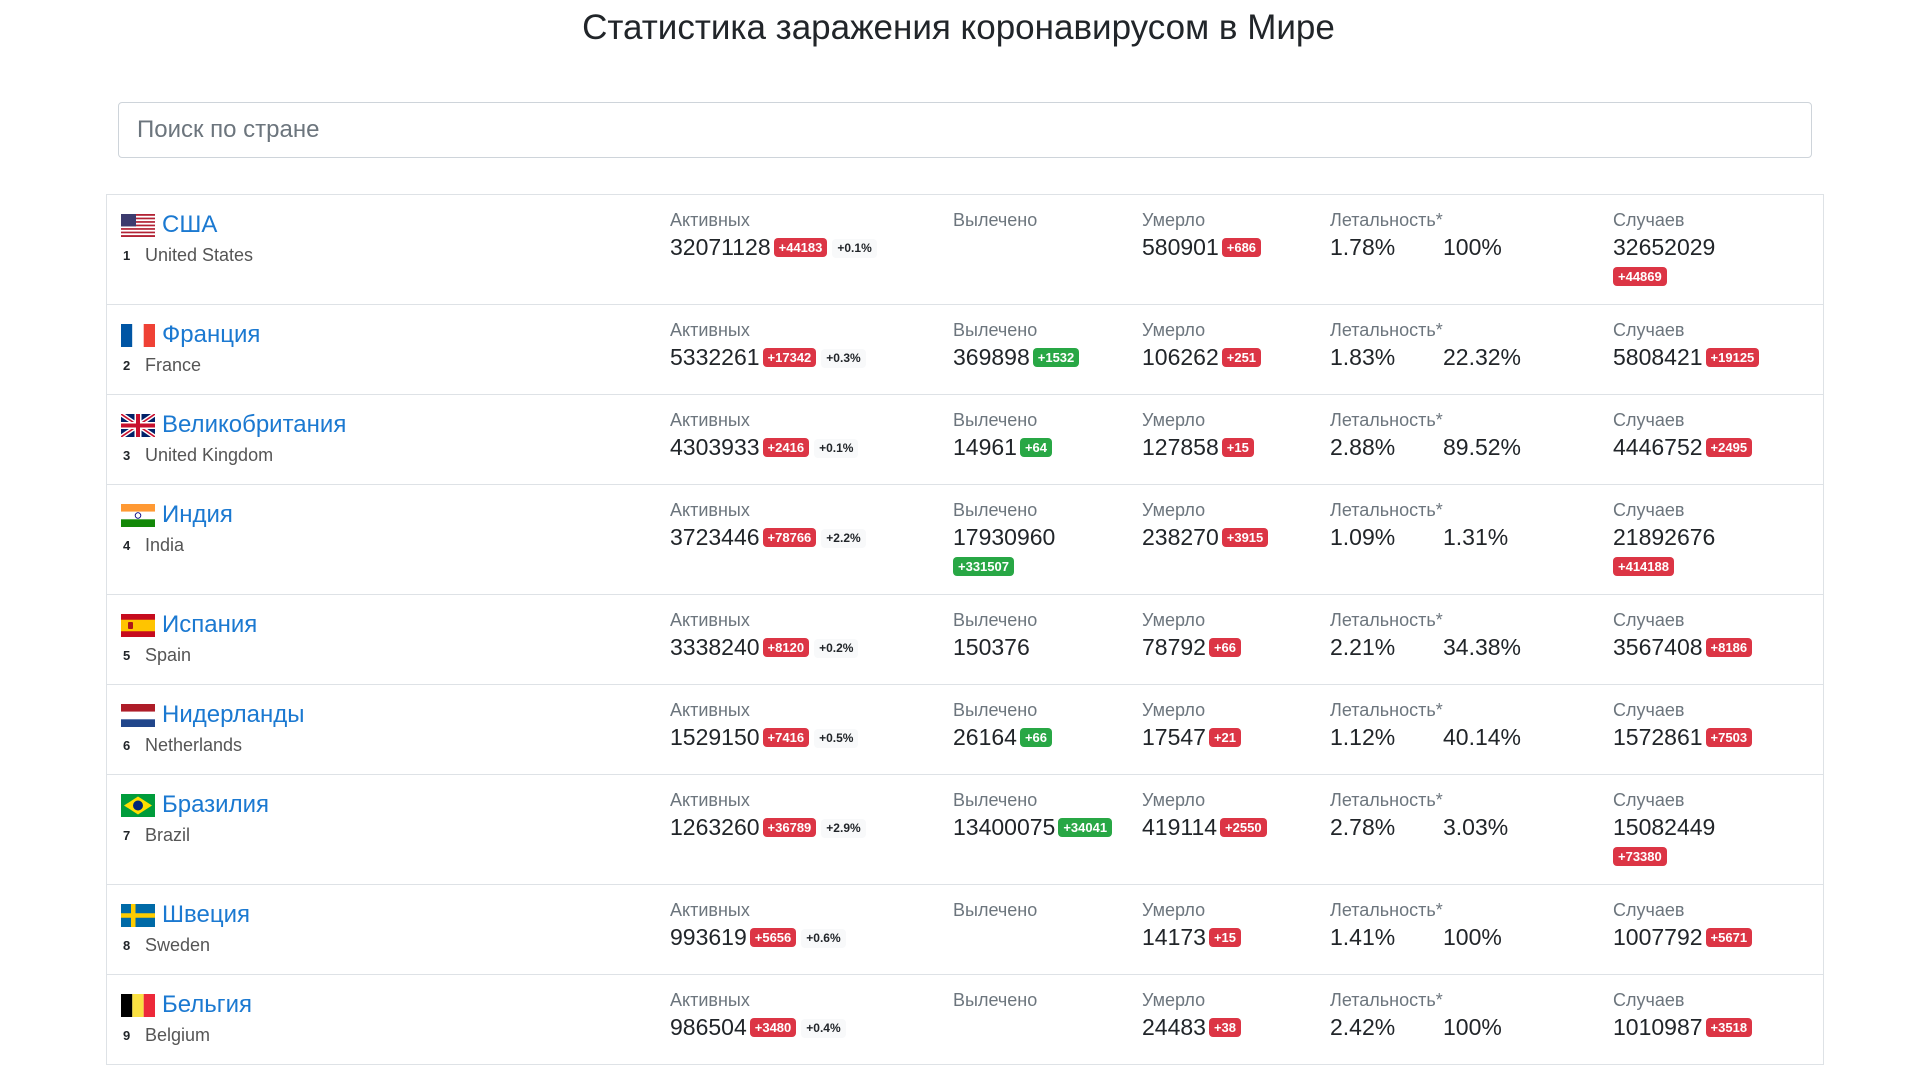  I want to click on fr-flag-icon, so click(138, 335).